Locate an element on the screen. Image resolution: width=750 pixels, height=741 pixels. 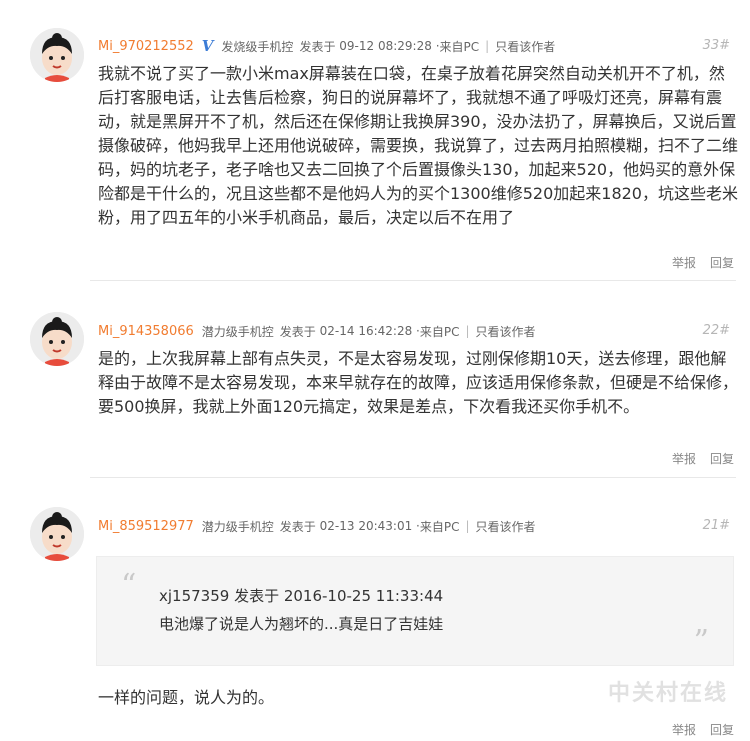
quote-author: xj157359 发表于 2016-10-25 11:33:44 is located at coordinates (301, 596).